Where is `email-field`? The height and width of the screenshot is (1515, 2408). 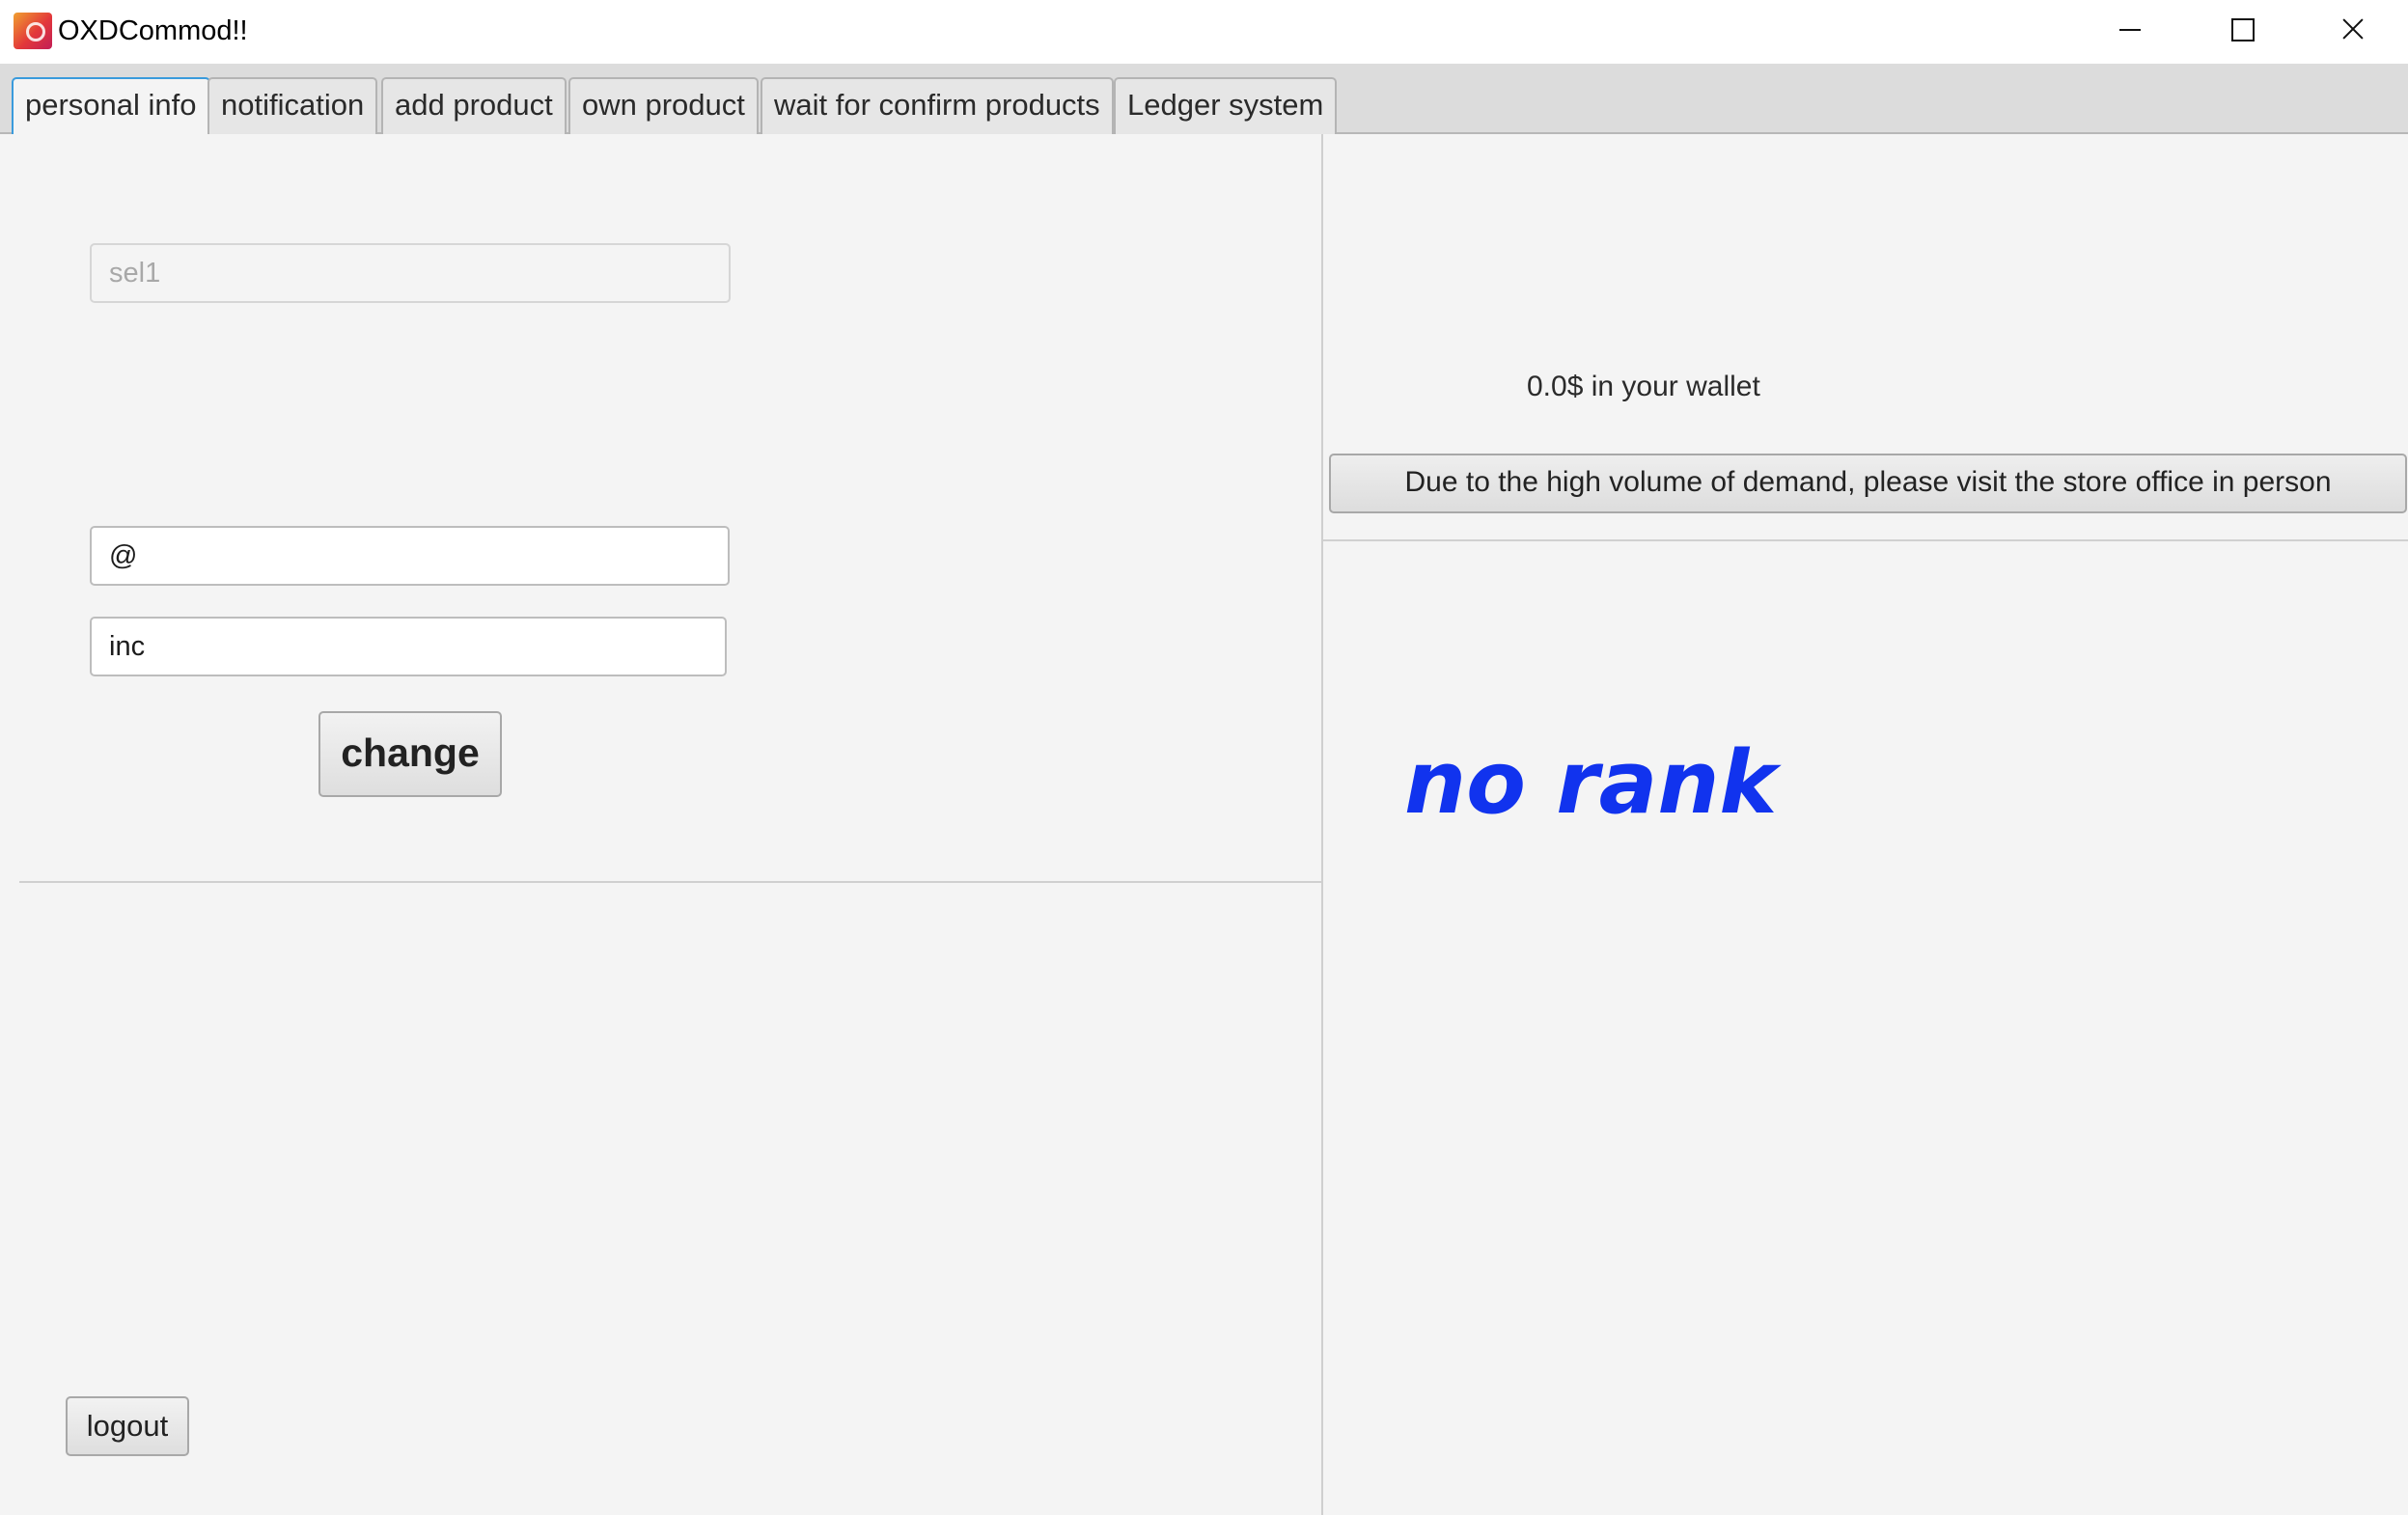 email-field is located at coordinates (410, 556).